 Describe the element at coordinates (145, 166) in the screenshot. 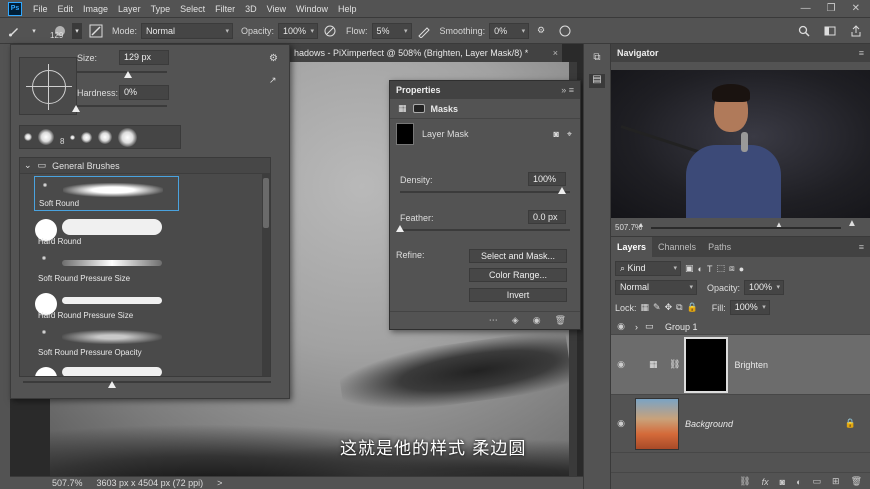

I see `brush-folder-general: ⌄ ▭ General Brushes` at that location.